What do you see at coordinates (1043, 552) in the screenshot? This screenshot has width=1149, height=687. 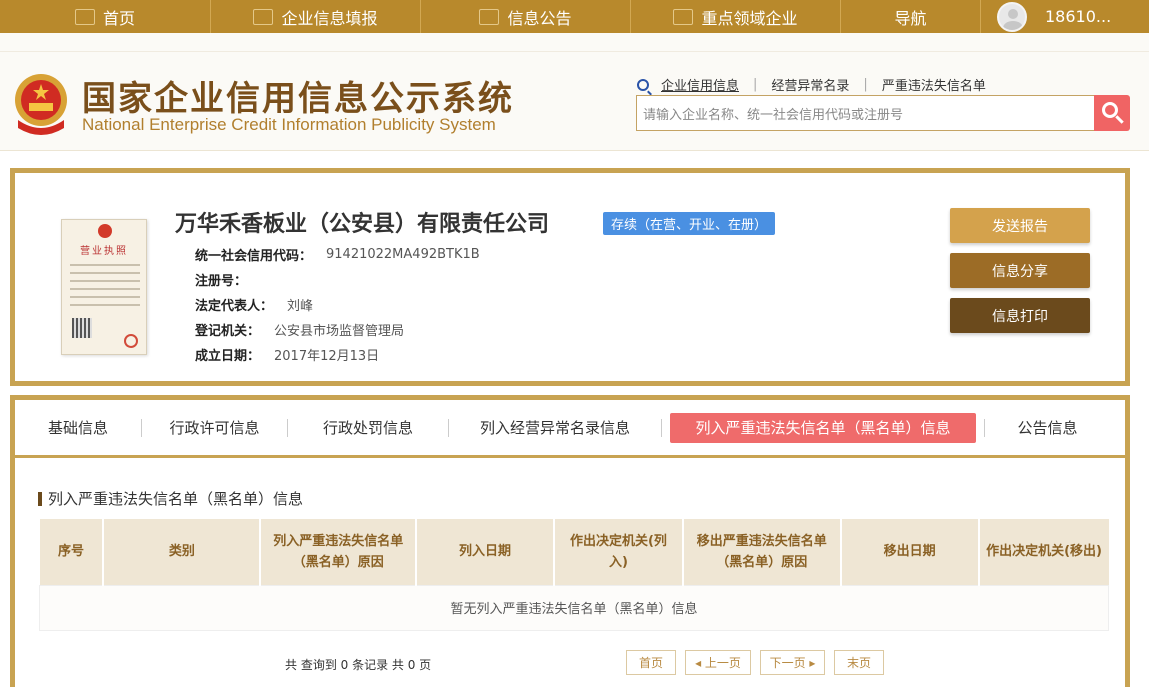 I see `col-remove-authority: 作出决定机关(移出)` at bounding box center [1043, 552].